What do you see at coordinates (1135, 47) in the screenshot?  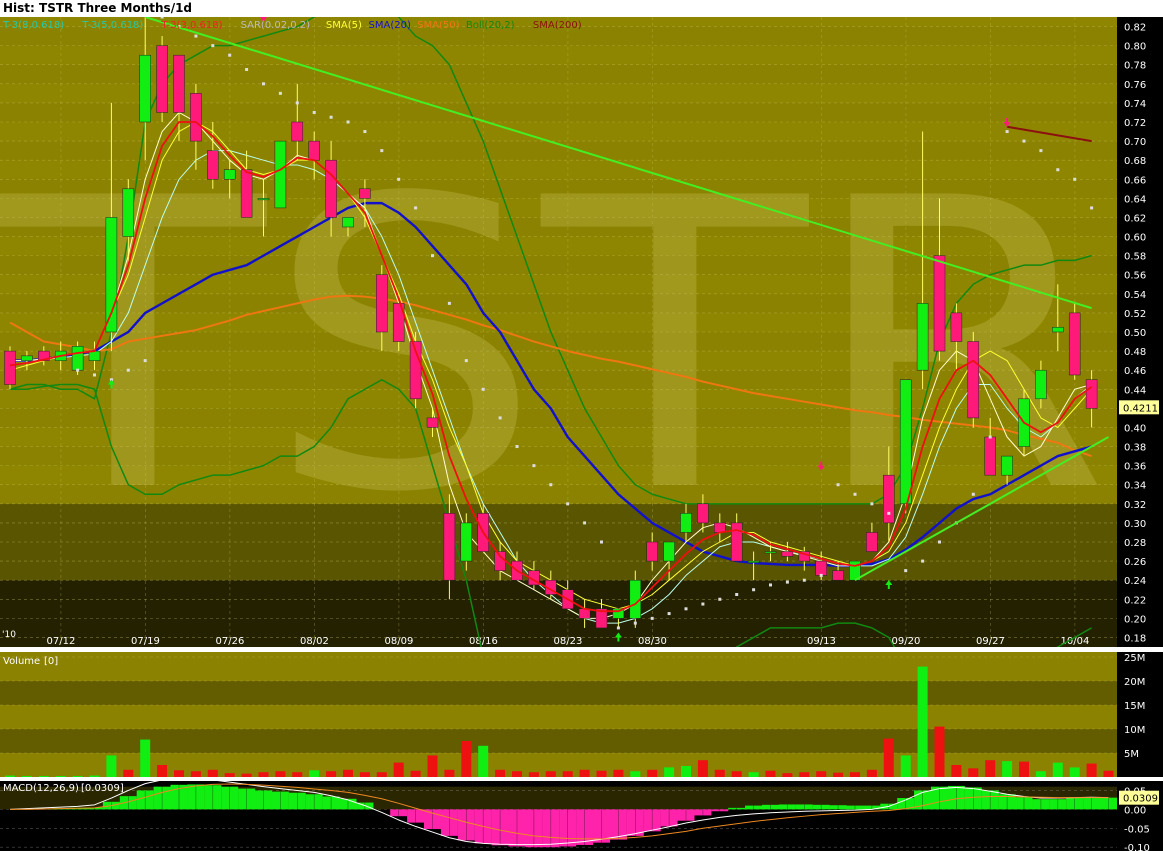 I see `price-tick-label: 0.80` at bounding box center [1135, 47].